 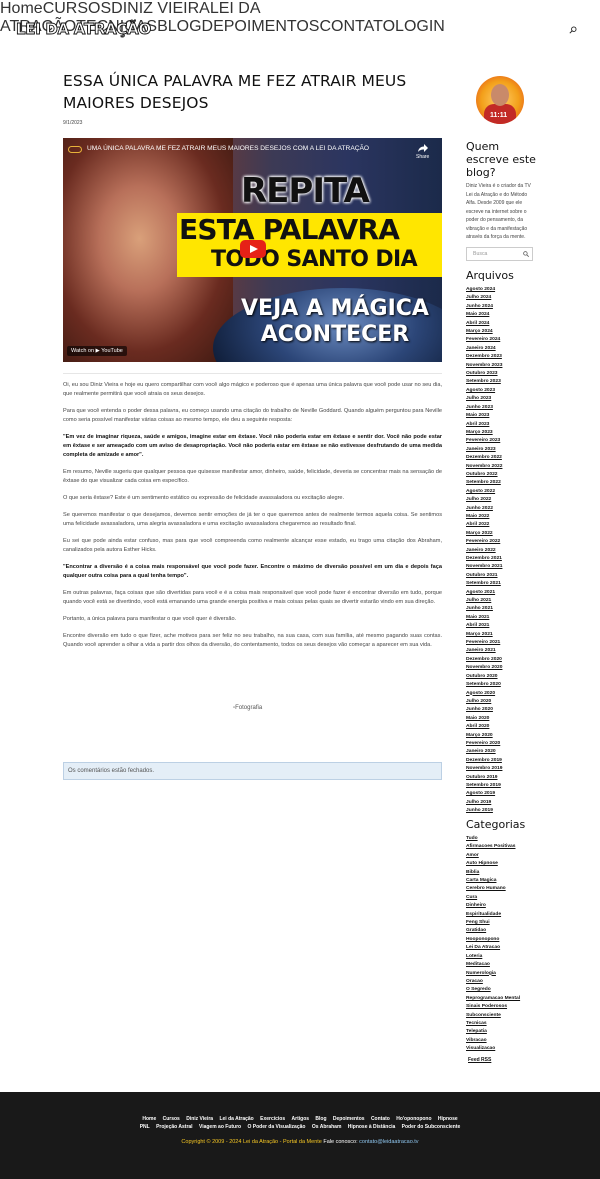 What do you see at coordinates (484, 391) in the screenshot?
I see `archive-link: Agosto 2023` at bounding box center [484, 391].